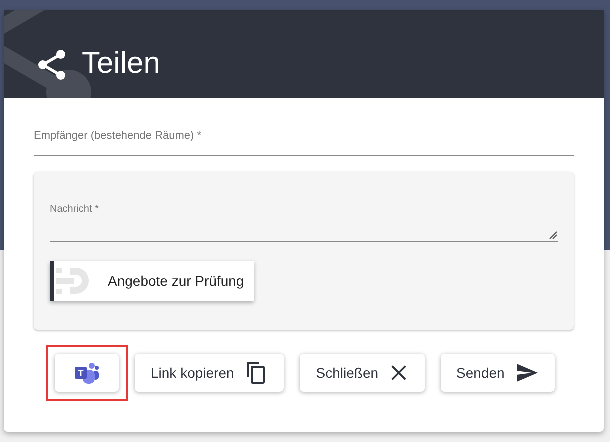 Image resolution: width=610 pixels, height=442 pixels. What do you see at coordinates (362, 373) in the screenshot?
I see `action-button: Schließen` at bounding box center [362, 373].